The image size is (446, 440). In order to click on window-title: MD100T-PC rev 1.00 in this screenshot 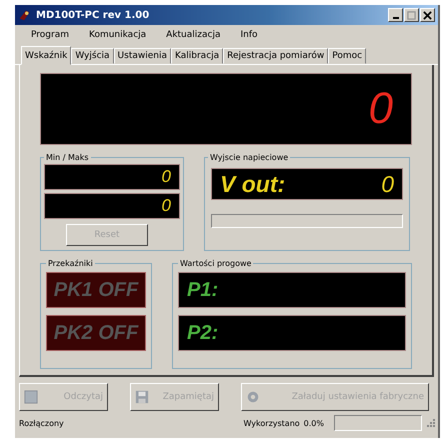, I will do `click(93, 15)`.